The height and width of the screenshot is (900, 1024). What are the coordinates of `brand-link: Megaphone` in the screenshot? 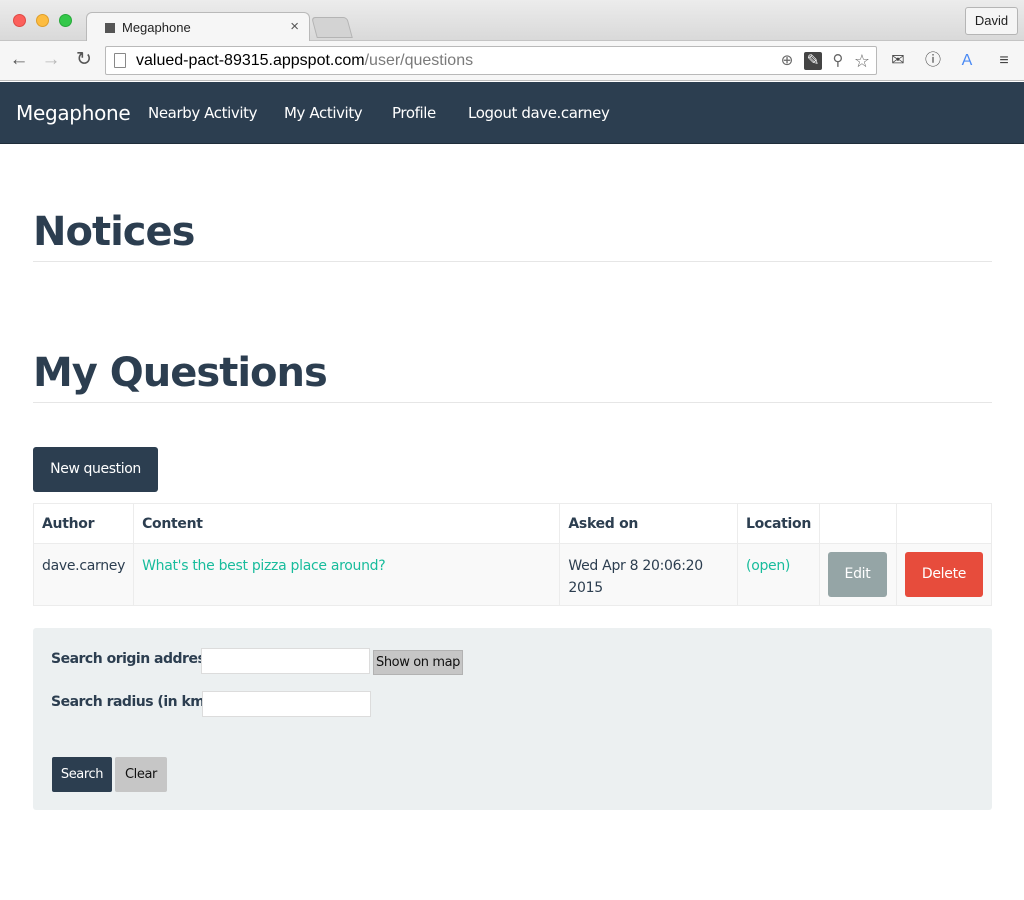 It's located at (73, 113).